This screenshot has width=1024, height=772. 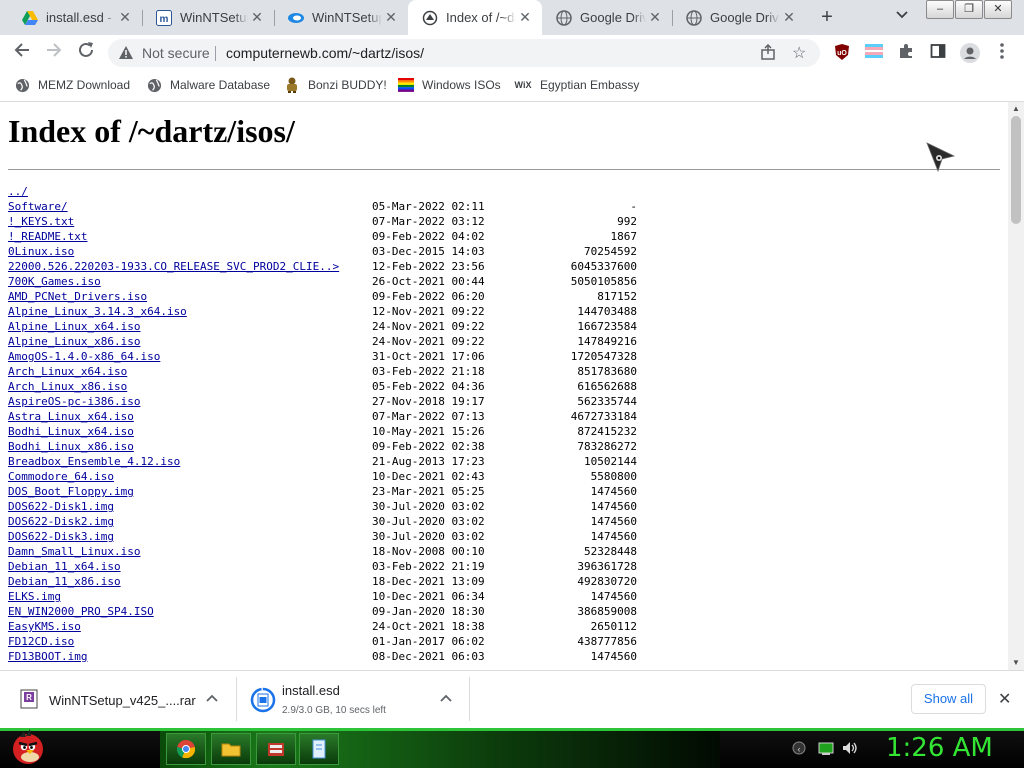 What do you see at coordinates (75, 17) in the screenshot?
I see `tab-install-esd: install.esd - Google Drive ✕` at bounding box center [75, 17].